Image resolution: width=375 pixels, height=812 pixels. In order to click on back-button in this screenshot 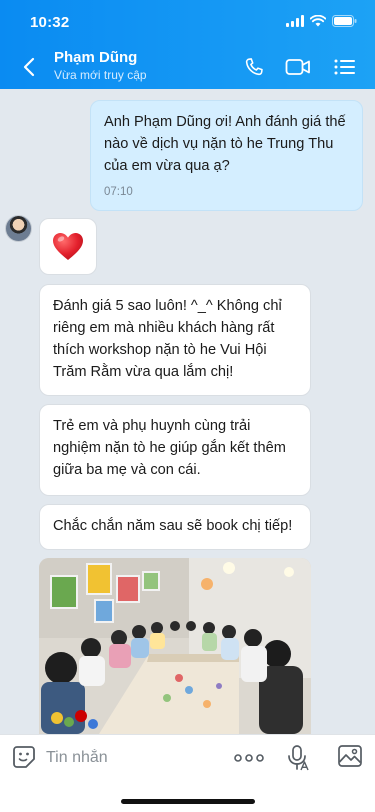, I will do `click(29, 67)`.